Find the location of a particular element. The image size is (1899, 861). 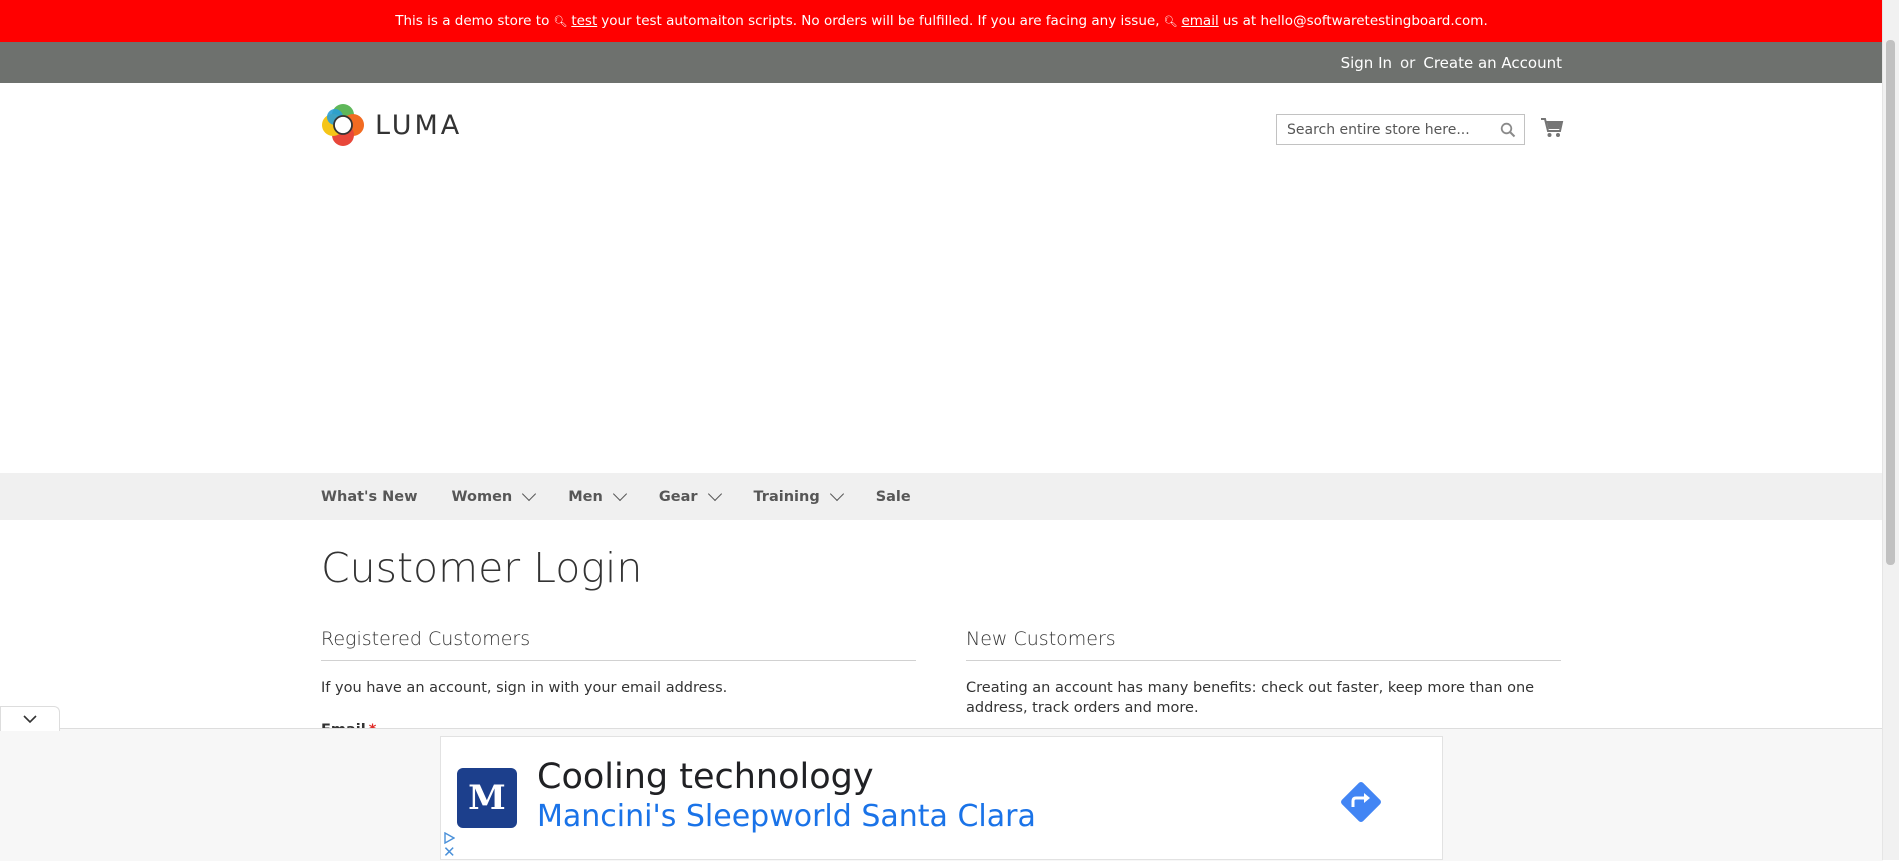

nav-item-training: Training is located at coordinates (798, 495).